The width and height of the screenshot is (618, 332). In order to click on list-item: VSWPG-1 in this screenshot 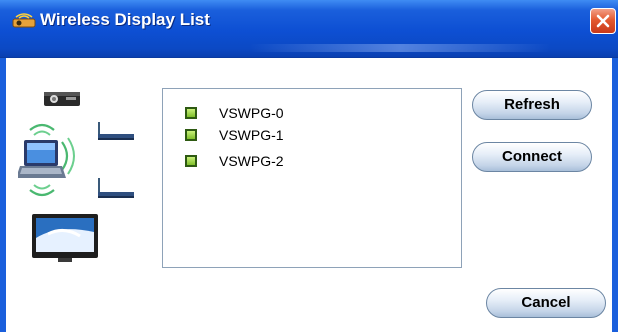, I will do `click(234, 135)`.